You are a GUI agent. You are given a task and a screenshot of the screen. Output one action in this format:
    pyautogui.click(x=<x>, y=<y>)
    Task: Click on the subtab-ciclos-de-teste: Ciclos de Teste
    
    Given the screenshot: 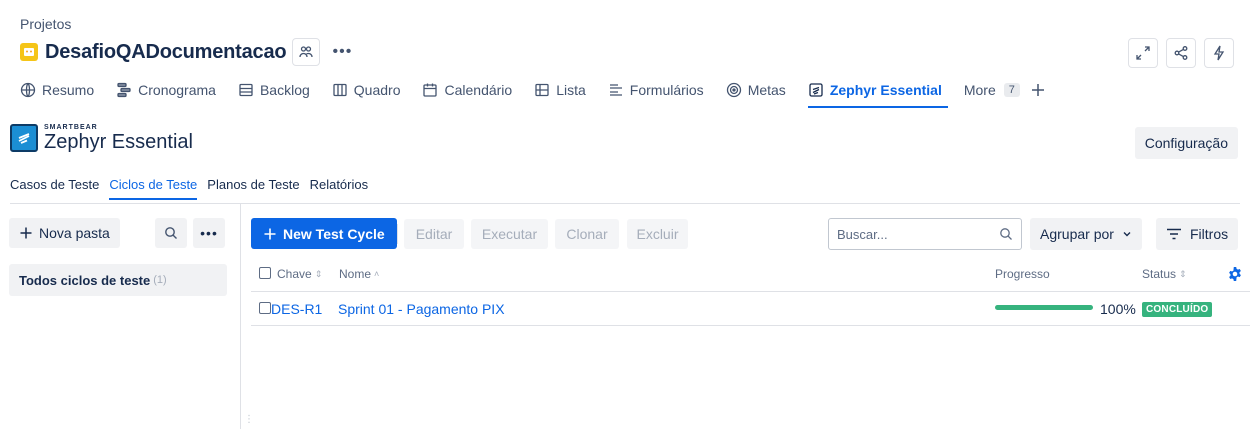 What is the action you would take?
    pyautogui.click(x=153, y=188)
    